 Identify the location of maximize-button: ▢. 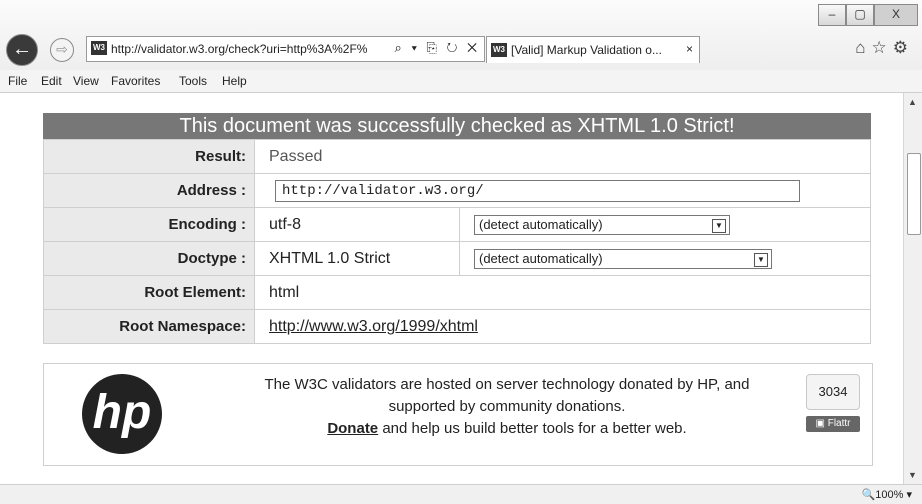
(860, 15).